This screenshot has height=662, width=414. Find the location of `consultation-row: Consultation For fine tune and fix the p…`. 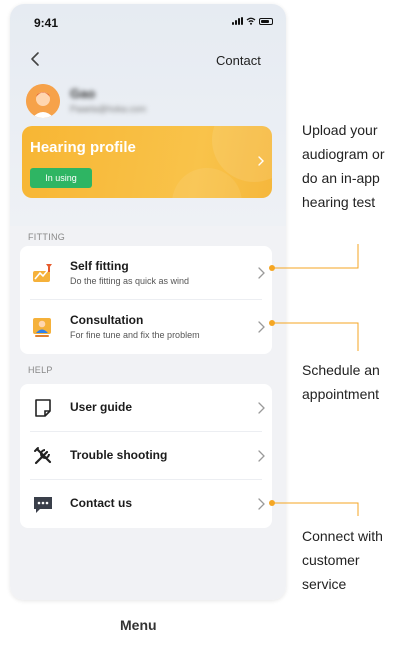

consultation-row: Consultation For fine tune and fix the p… is located at coordinates (146, 327).